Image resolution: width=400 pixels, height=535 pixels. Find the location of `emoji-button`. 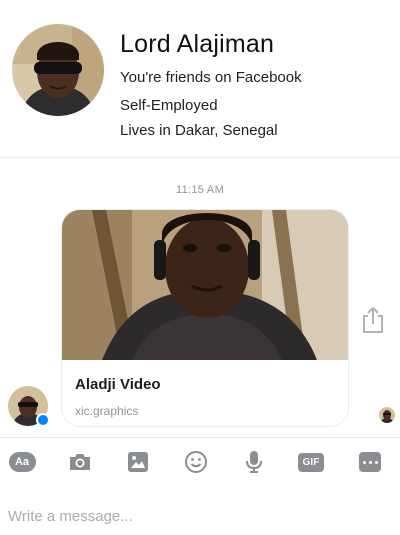

emoji-button is located at coordinates (196, 462).